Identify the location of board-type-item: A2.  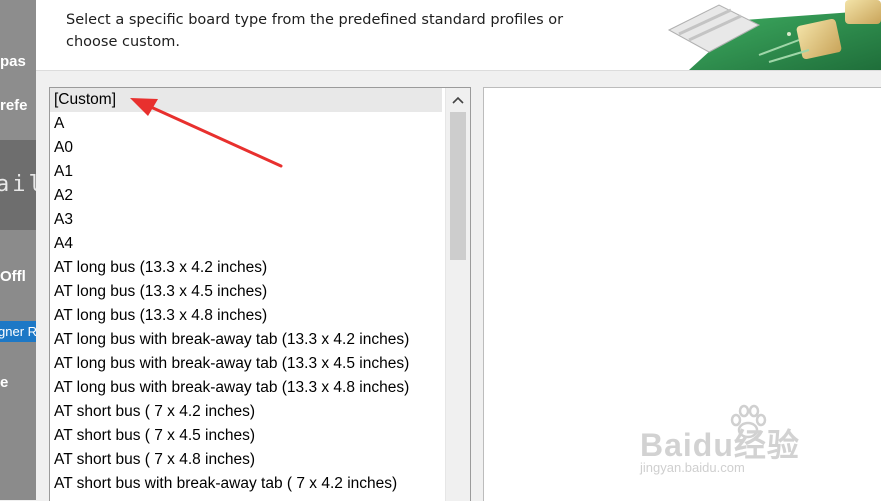
(246, 196).